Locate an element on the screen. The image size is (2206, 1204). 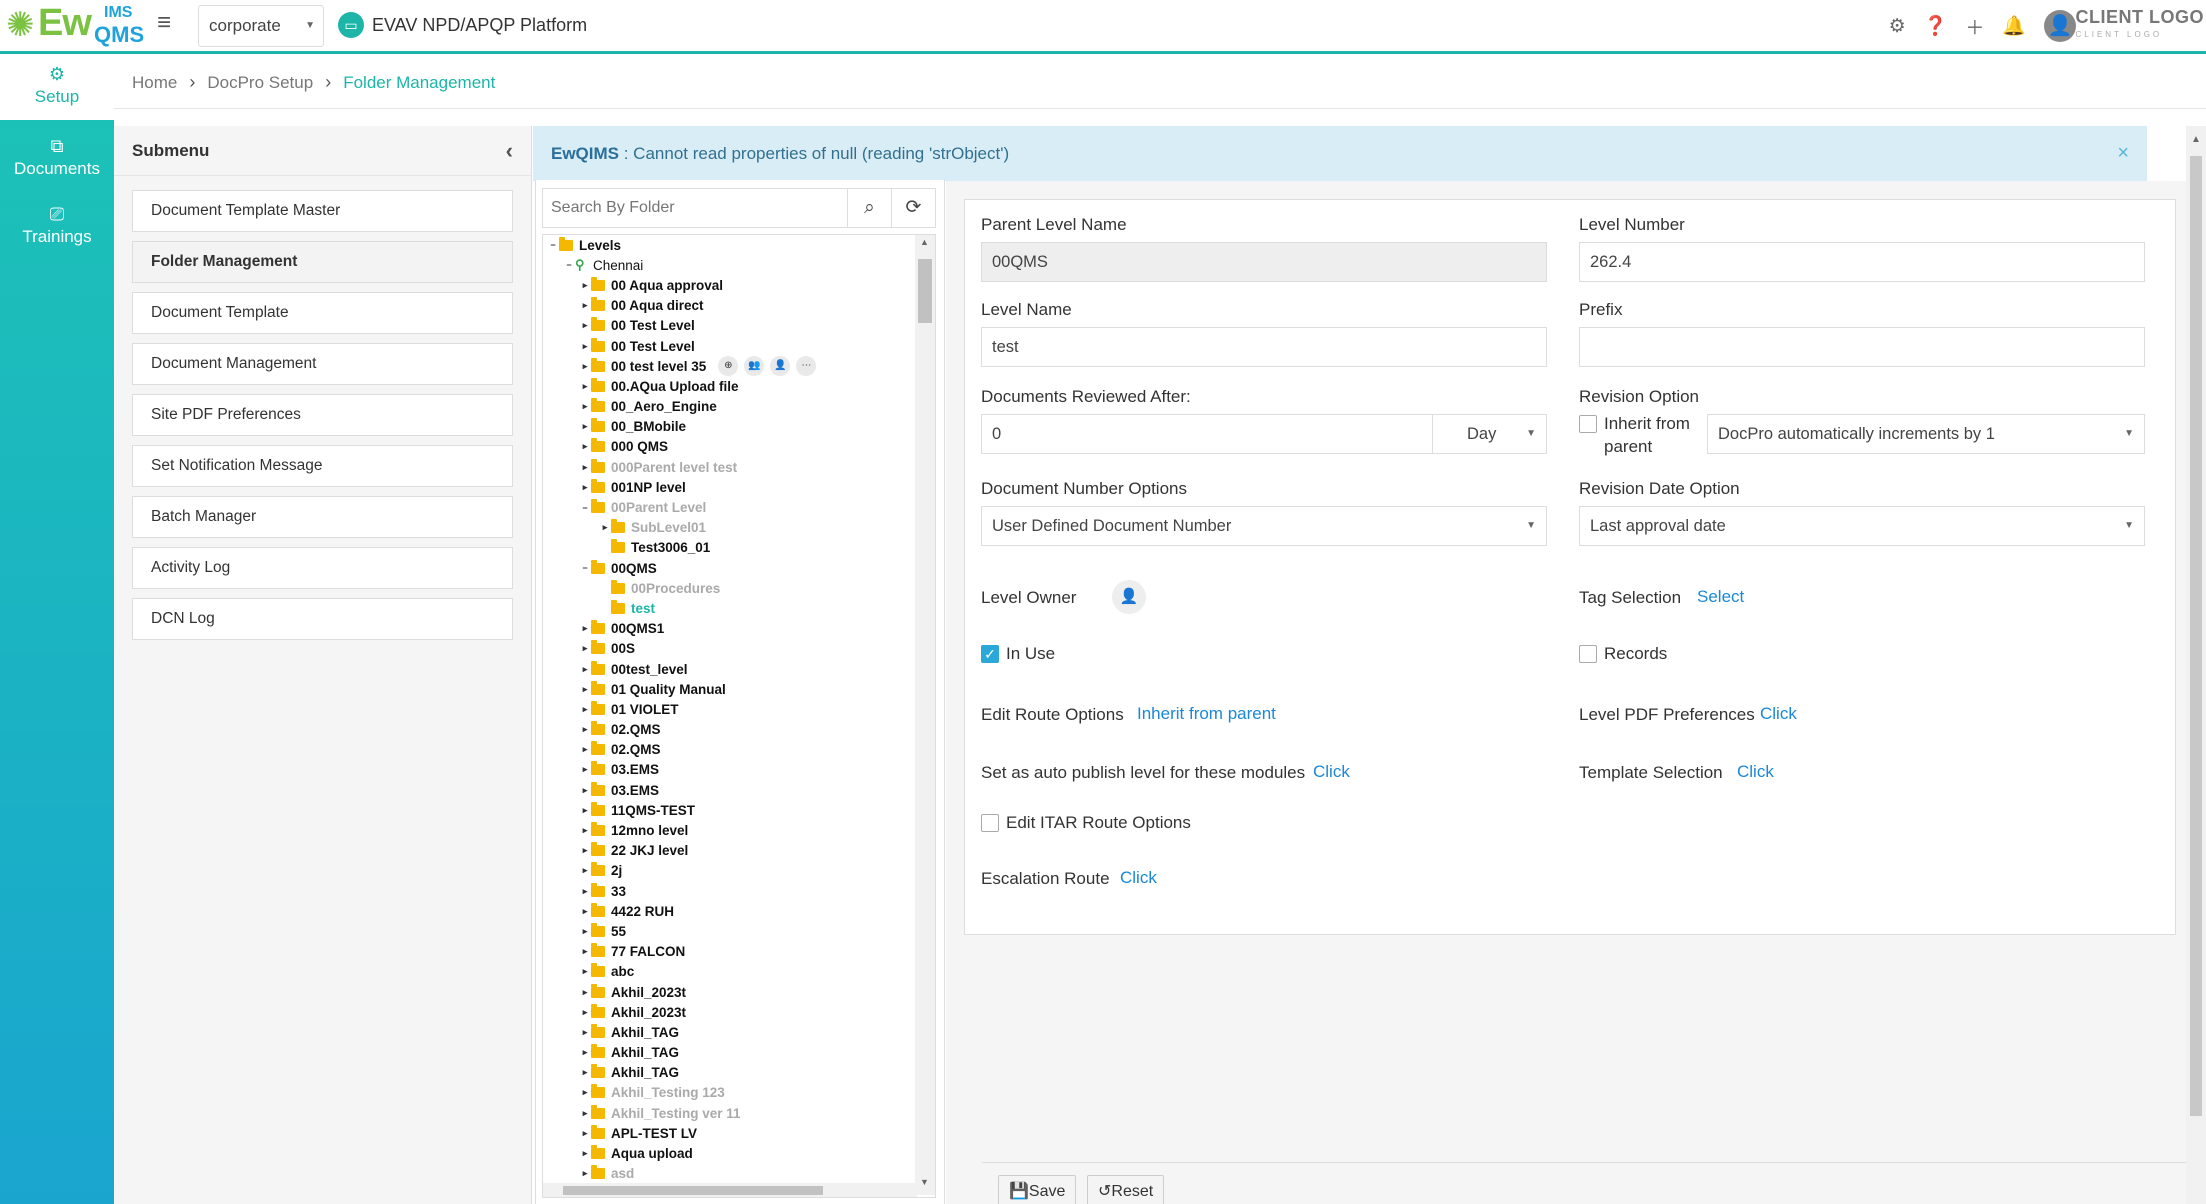
prefix-field is located at coordinates (1862, 347).